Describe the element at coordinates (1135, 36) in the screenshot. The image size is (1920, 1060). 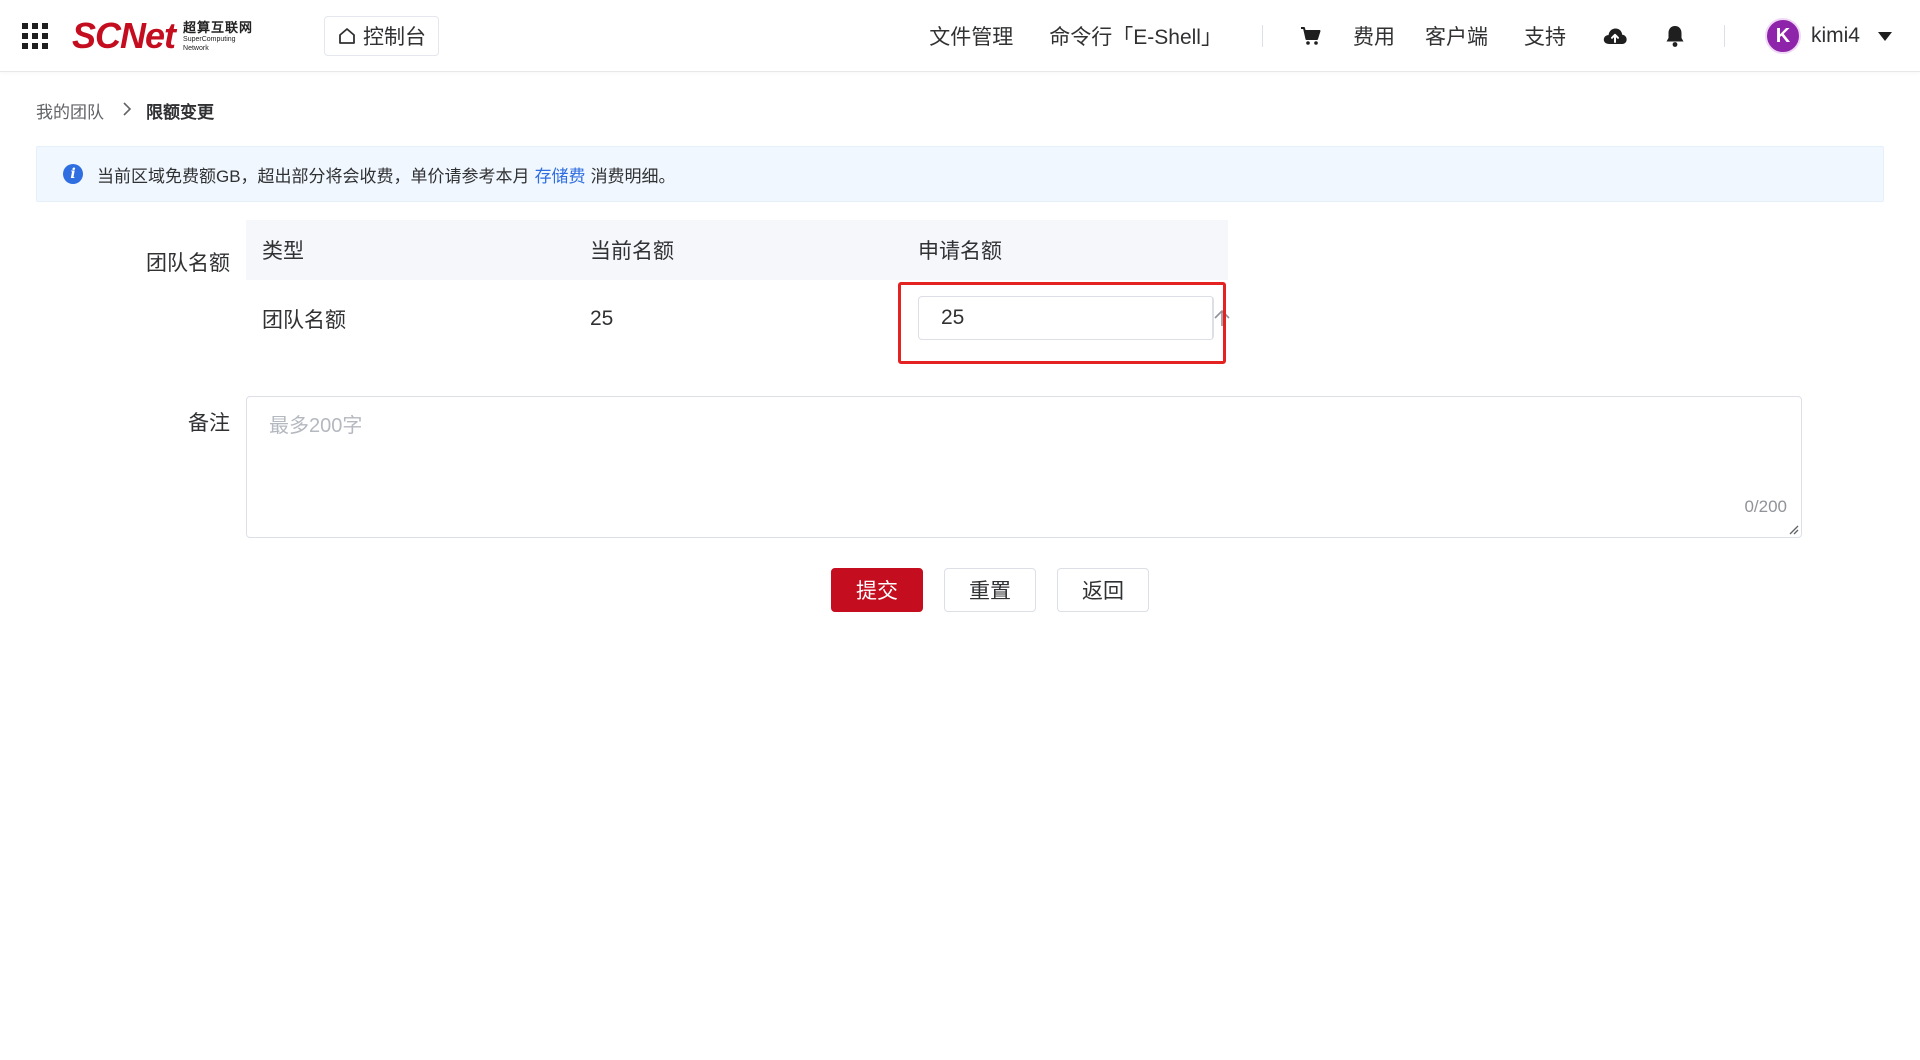
I see `nav-eshell: 命令行「E-Shell」` at that location.